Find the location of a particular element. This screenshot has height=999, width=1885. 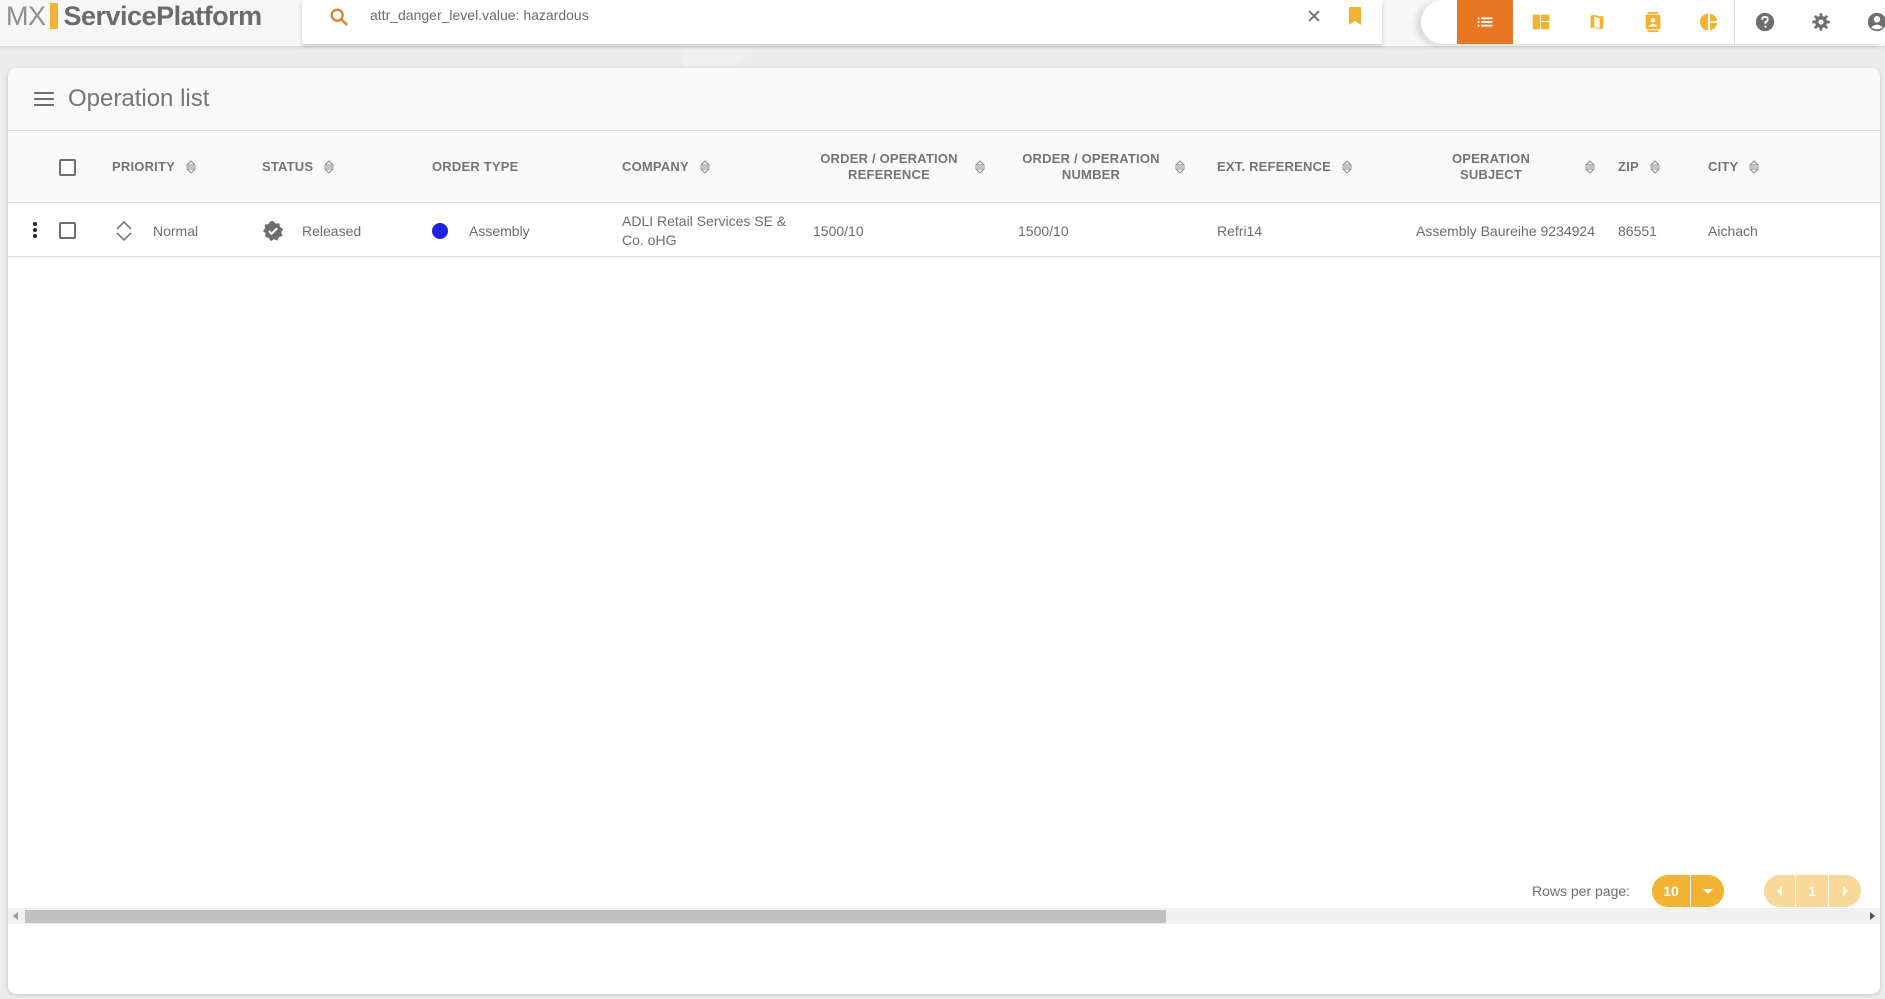

list-icon is located at coordinates (1485, 22).